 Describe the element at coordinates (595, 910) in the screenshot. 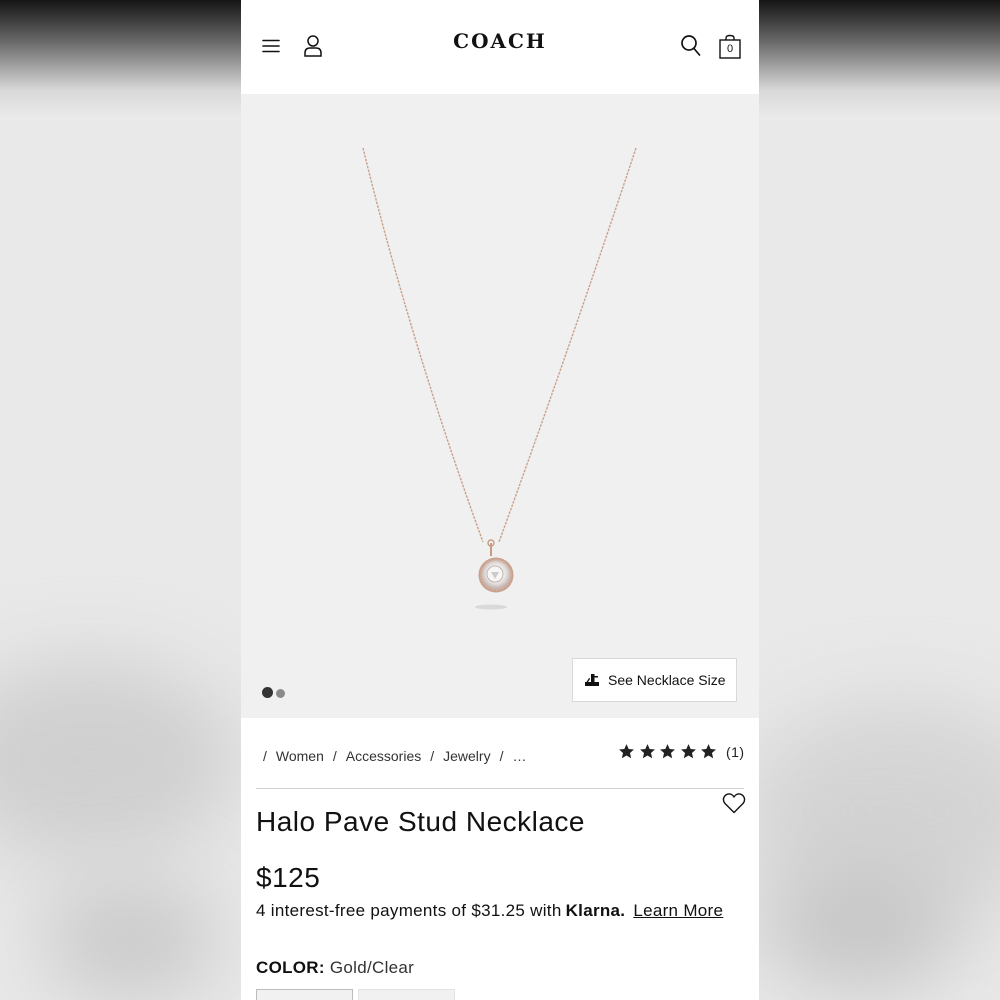

I see `klarna-logo: Klarna.` at that location.